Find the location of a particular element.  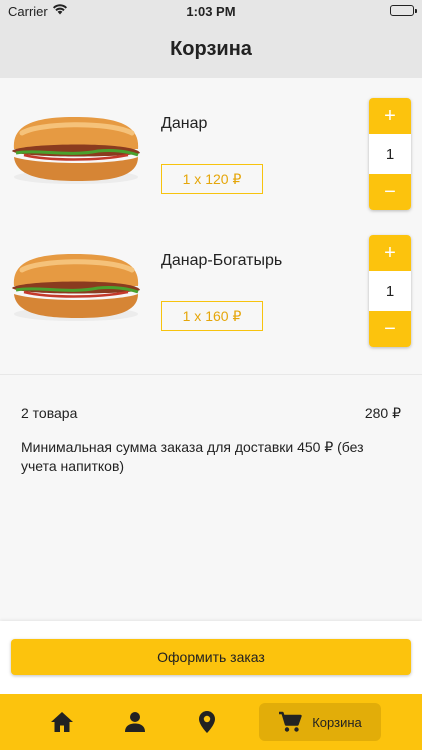

person-icon is located at coordinates (135, 722).